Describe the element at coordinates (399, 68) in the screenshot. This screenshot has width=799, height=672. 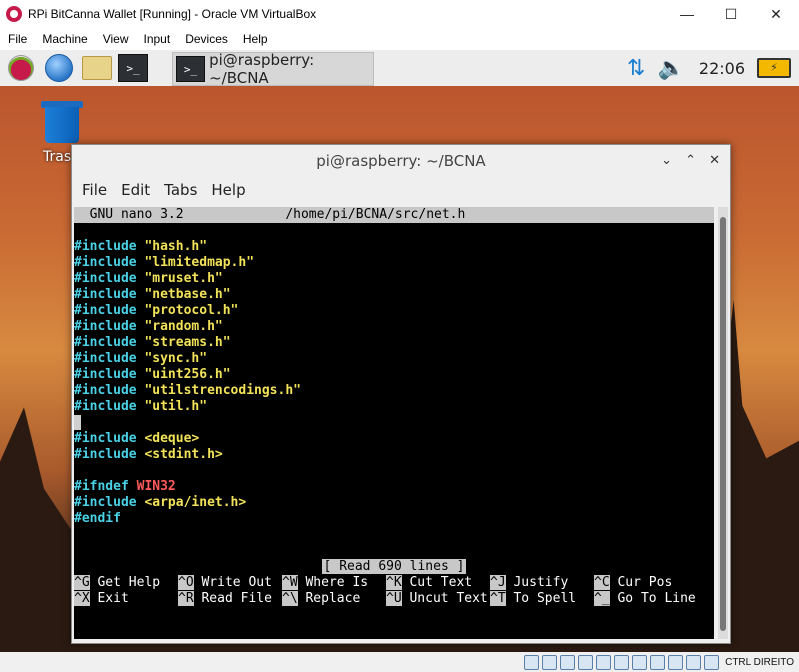
I see `taskbar: >_ >_ pi@raspberry: ~/BCNA ⇅ 🔈 22:06 ⚡` at that location.